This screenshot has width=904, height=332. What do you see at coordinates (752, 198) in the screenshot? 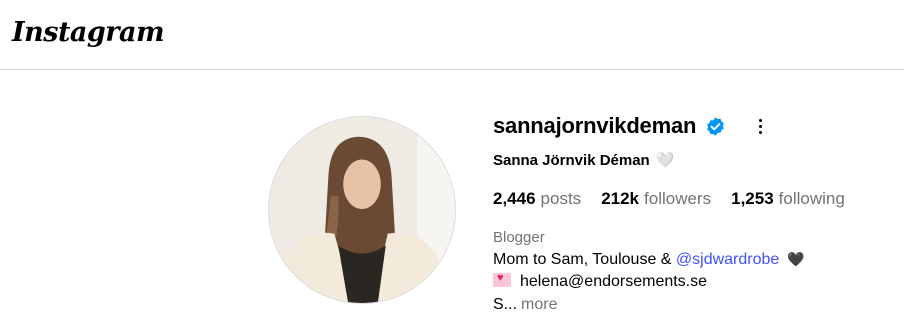
I see `following-count: 1,253` at bounding box center [752, 198].